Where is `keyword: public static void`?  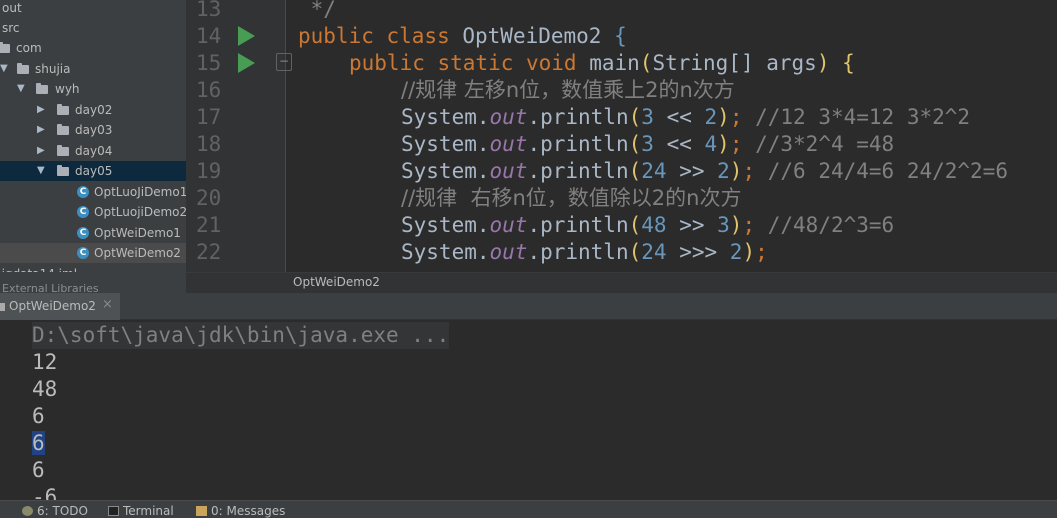 keyword: public static void is located at coordinates (469, 63).